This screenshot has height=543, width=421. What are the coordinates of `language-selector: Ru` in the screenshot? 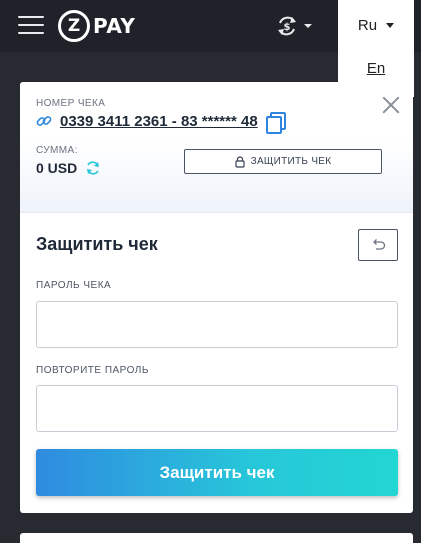 It's located at (376, 25).